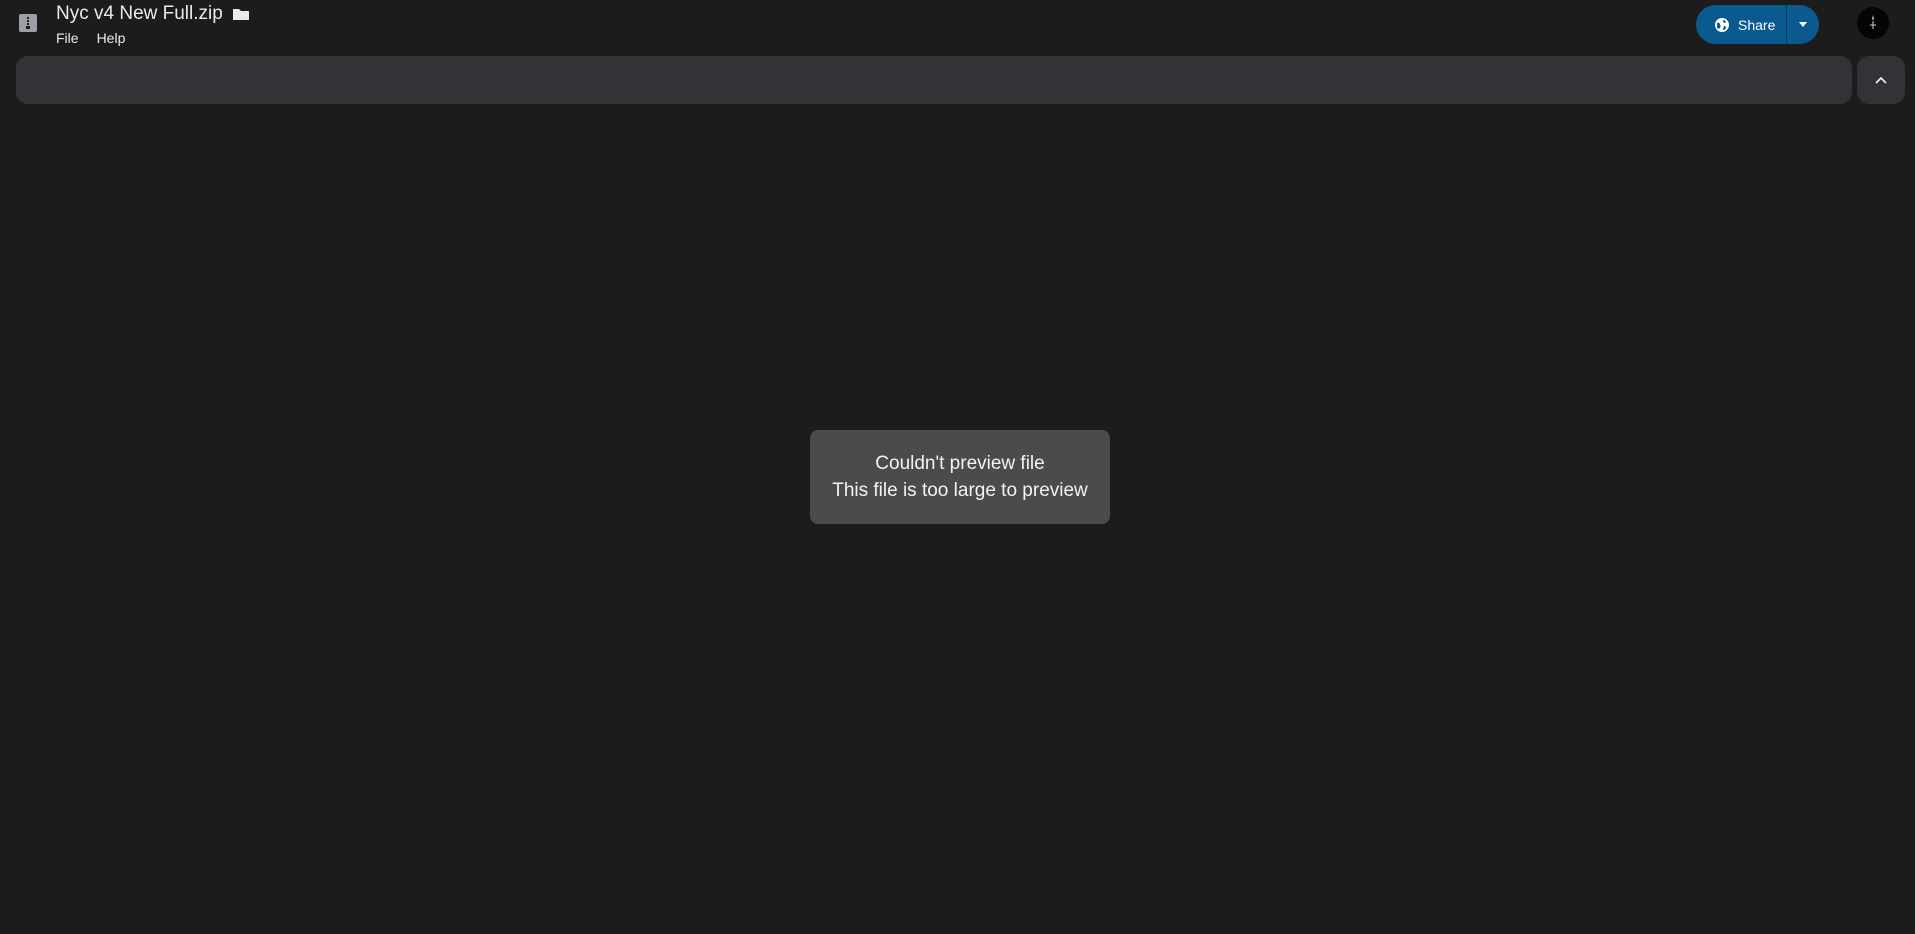  What do you see at coordinates (241, 14) in the screenshot?
I see `folder-icon` at bounding box center [241, 14].